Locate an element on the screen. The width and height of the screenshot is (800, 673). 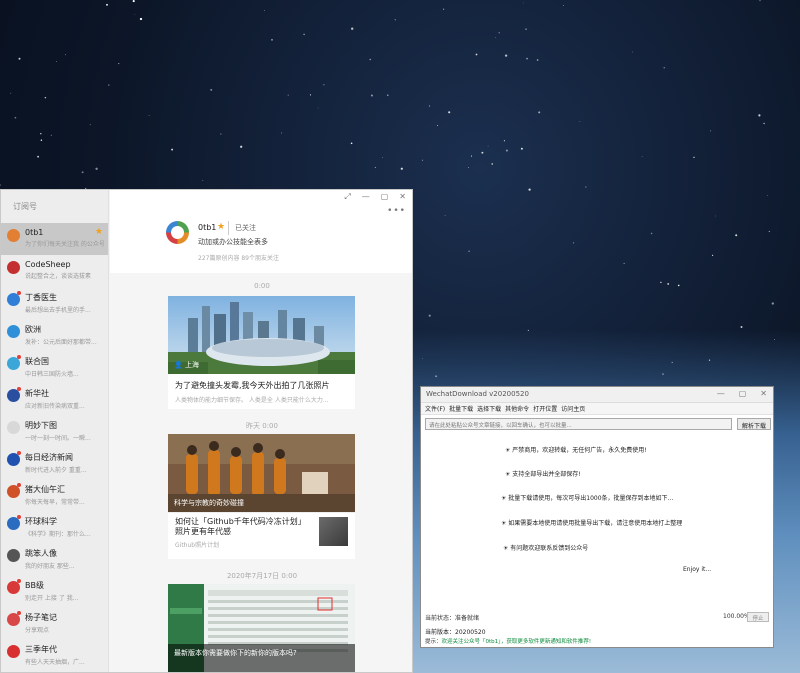
article-cover-image: 👤 上海 is located at coordinates (261, 335).